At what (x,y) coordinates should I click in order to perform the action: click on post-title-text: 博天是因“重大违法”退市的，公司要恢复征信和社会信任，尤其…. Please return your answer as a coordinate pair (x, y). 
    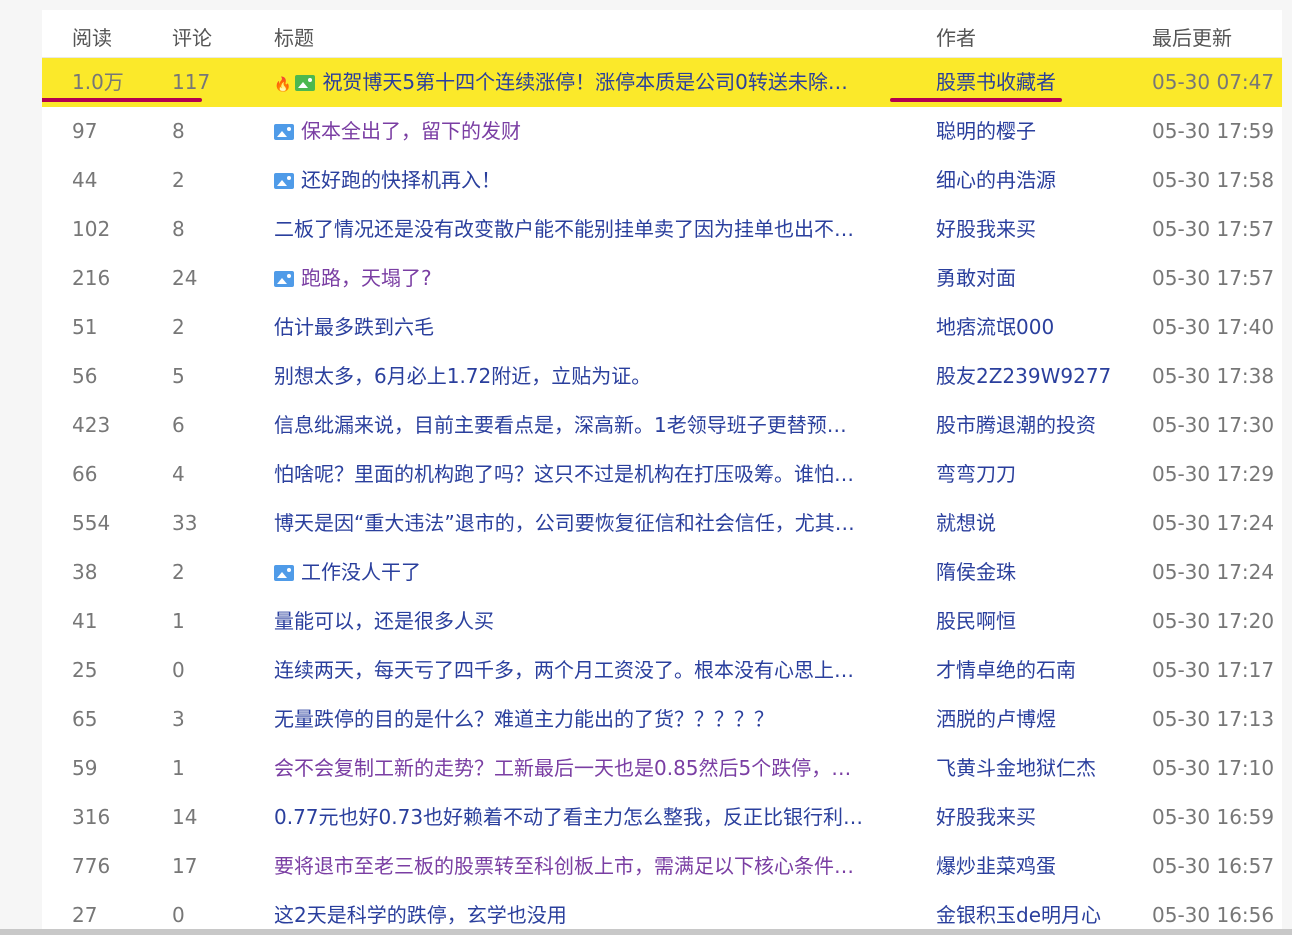
    Looking at the image, I should click on (564, 523).